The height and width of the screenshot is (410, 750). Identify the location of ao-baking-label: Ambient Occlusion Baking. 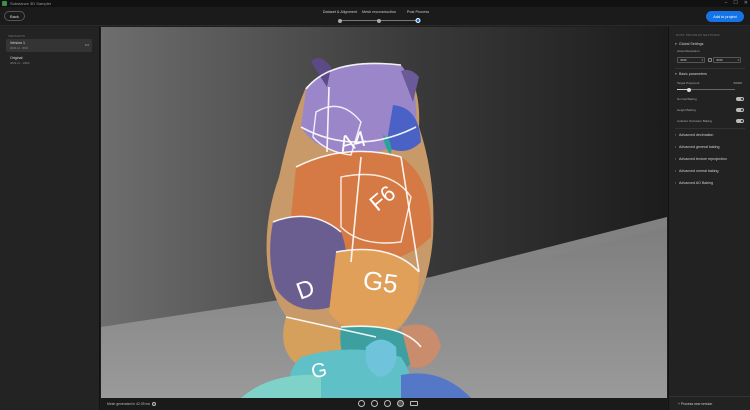
(695, 121).